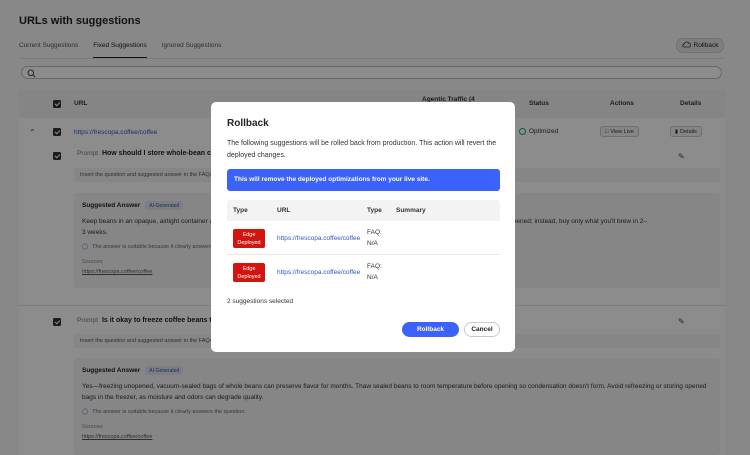 Image resolution: width=750 pixels, height=455 pixels. What do you see at coordinates (248, 123) in the screenshot?
I see `dialog-title: Rollback` at bounding box center [248, 123].